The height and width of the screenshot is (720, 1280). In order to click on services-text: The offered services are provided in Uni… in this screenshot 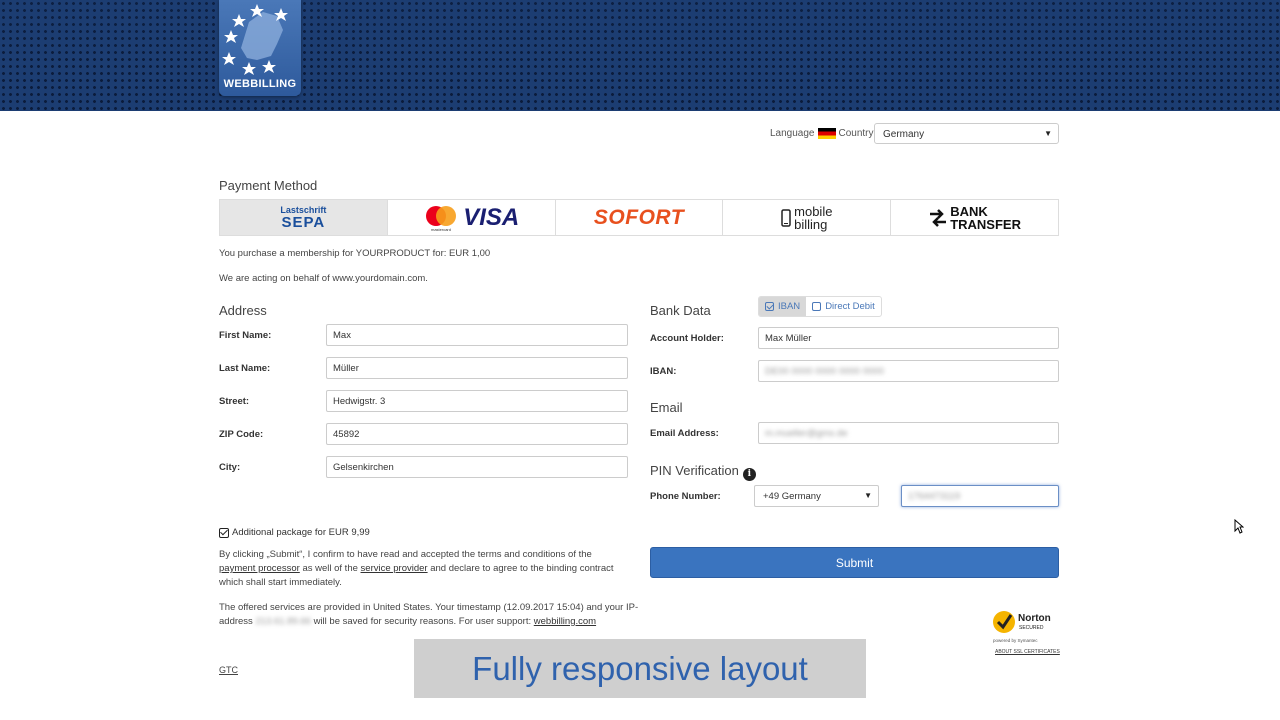, I will do `click(429, 614)`.